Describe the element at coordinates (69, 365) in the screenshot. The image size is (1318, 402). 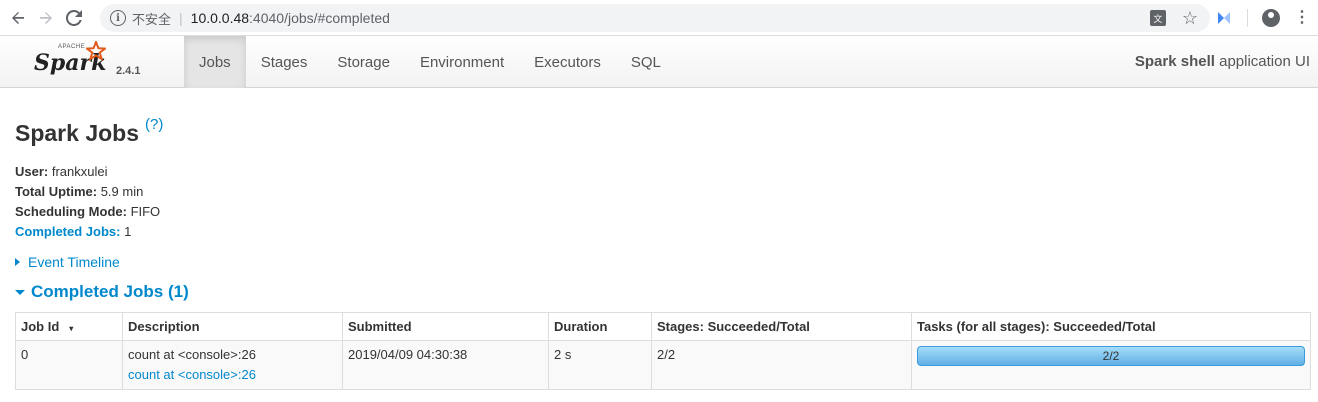
I see `cell-job-id: 0` at that location.